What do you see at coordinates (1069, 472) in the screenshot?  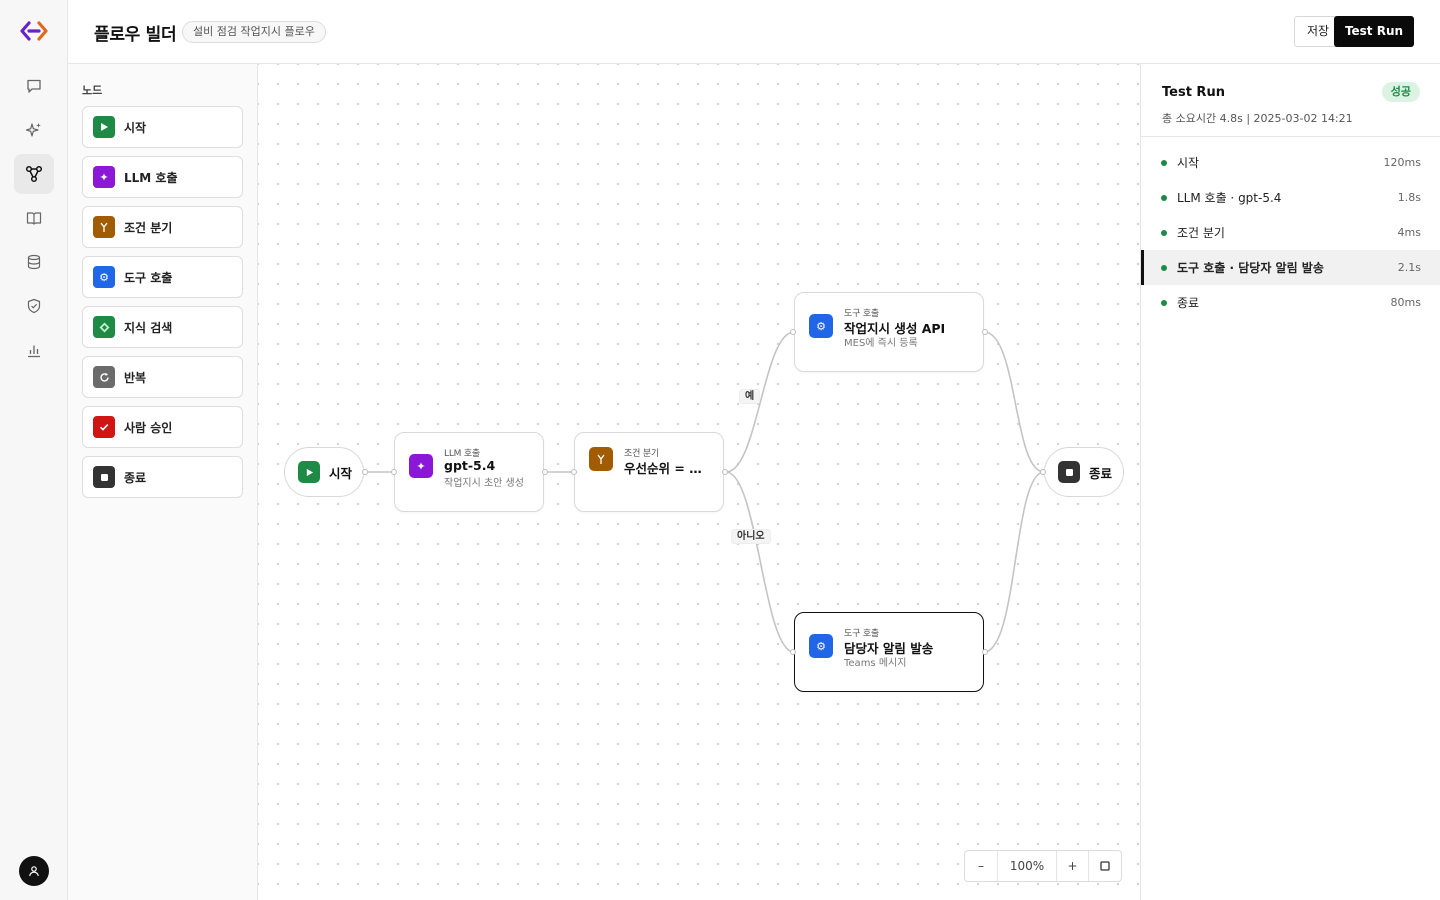 I see `stop-icon` at bounding box center [1069, 472].